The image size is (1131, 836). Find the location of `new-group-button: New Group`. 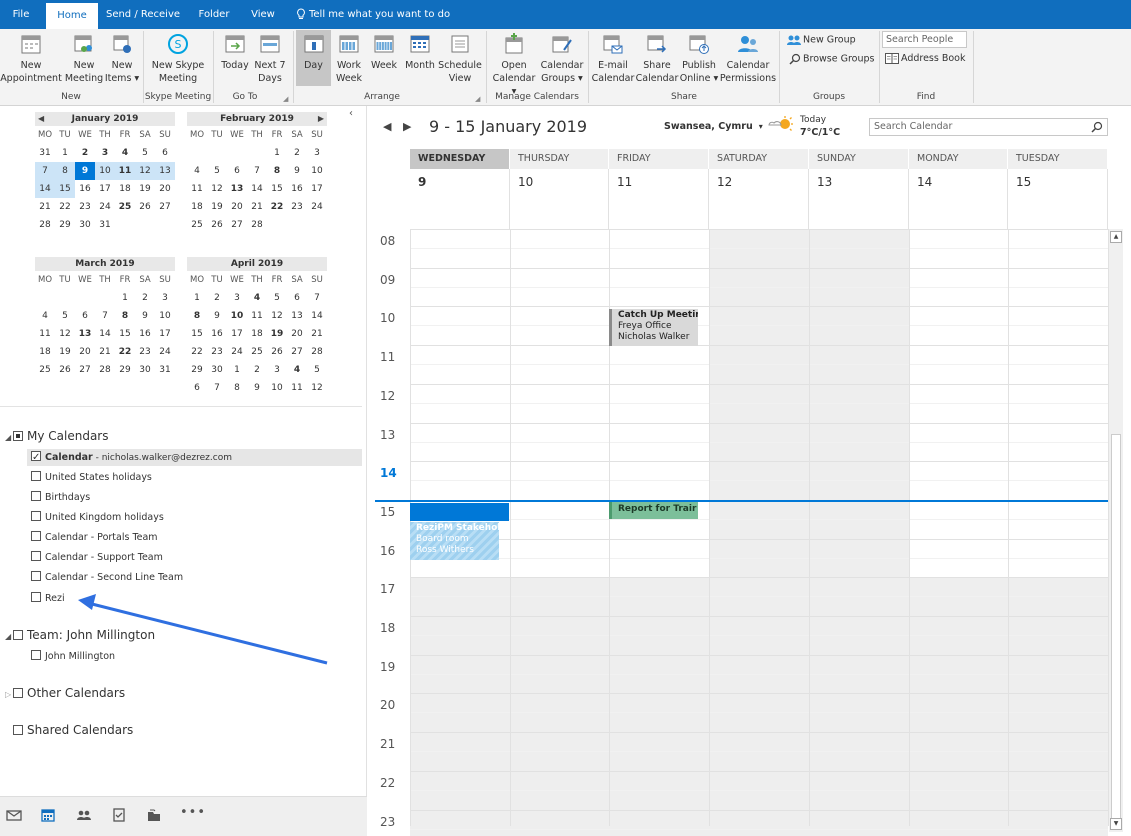

new-group-button: New Group is located at coordinates (821, 40).